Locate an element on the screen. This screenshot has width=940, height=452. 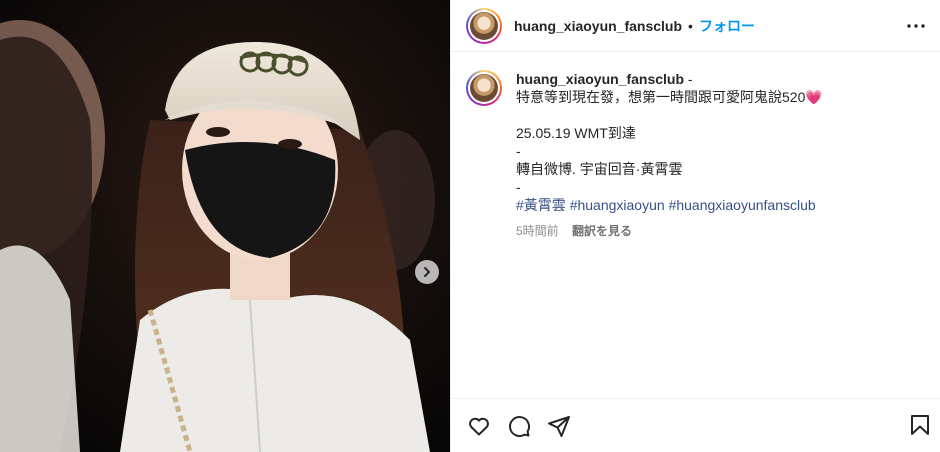
caption-blank is located at coordinates (669, 115).